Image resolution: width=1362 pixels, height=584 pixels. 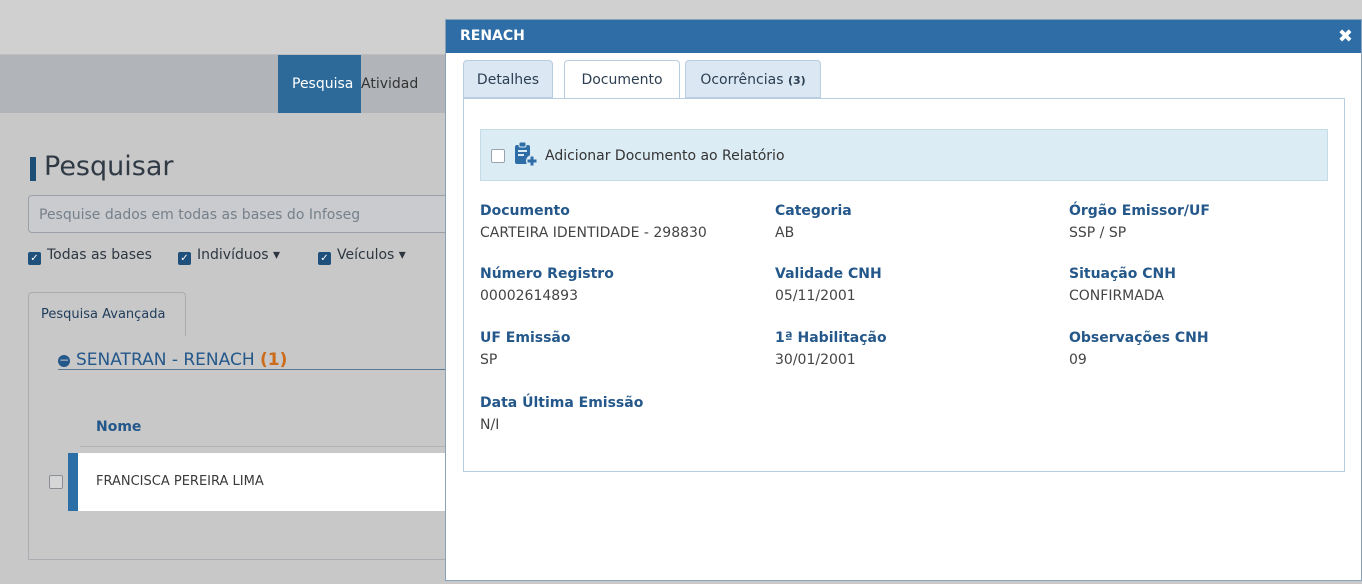 I want to click on tab-label: Detalhes, so click(x=508, y=80).